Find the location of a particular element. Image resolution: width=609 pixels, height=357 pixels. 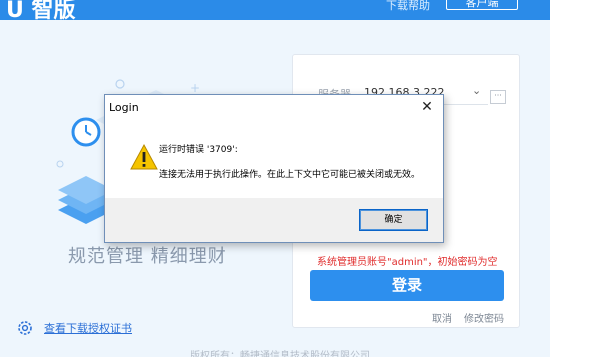

download-help-link: 下载帮助 is located at coordinates (408, 6).